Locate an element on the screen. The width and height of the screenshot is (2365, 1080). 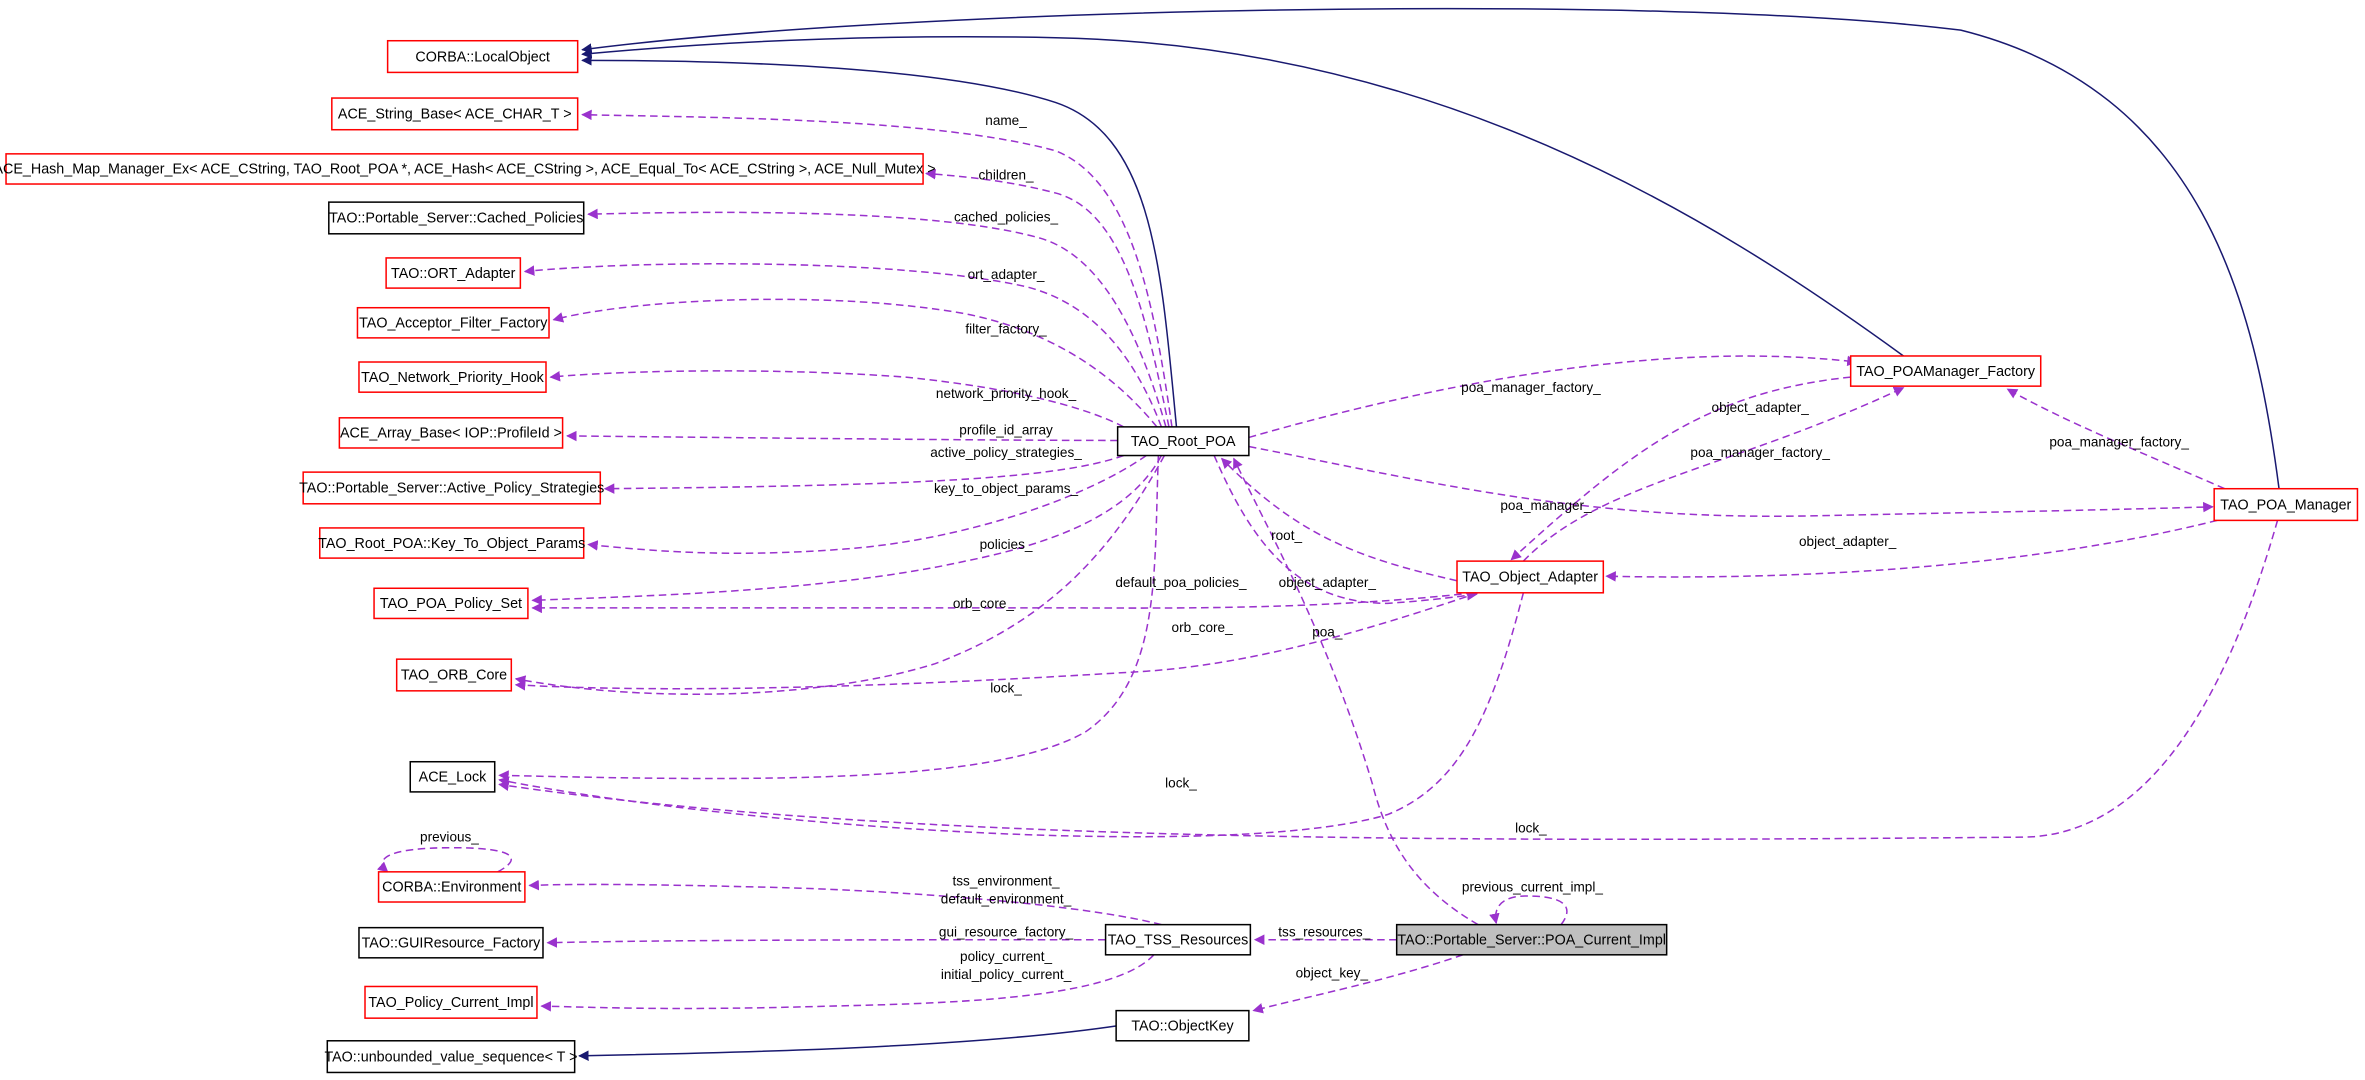
edge-label: previous_current_impl_ is located at coordinates (1532, 886).